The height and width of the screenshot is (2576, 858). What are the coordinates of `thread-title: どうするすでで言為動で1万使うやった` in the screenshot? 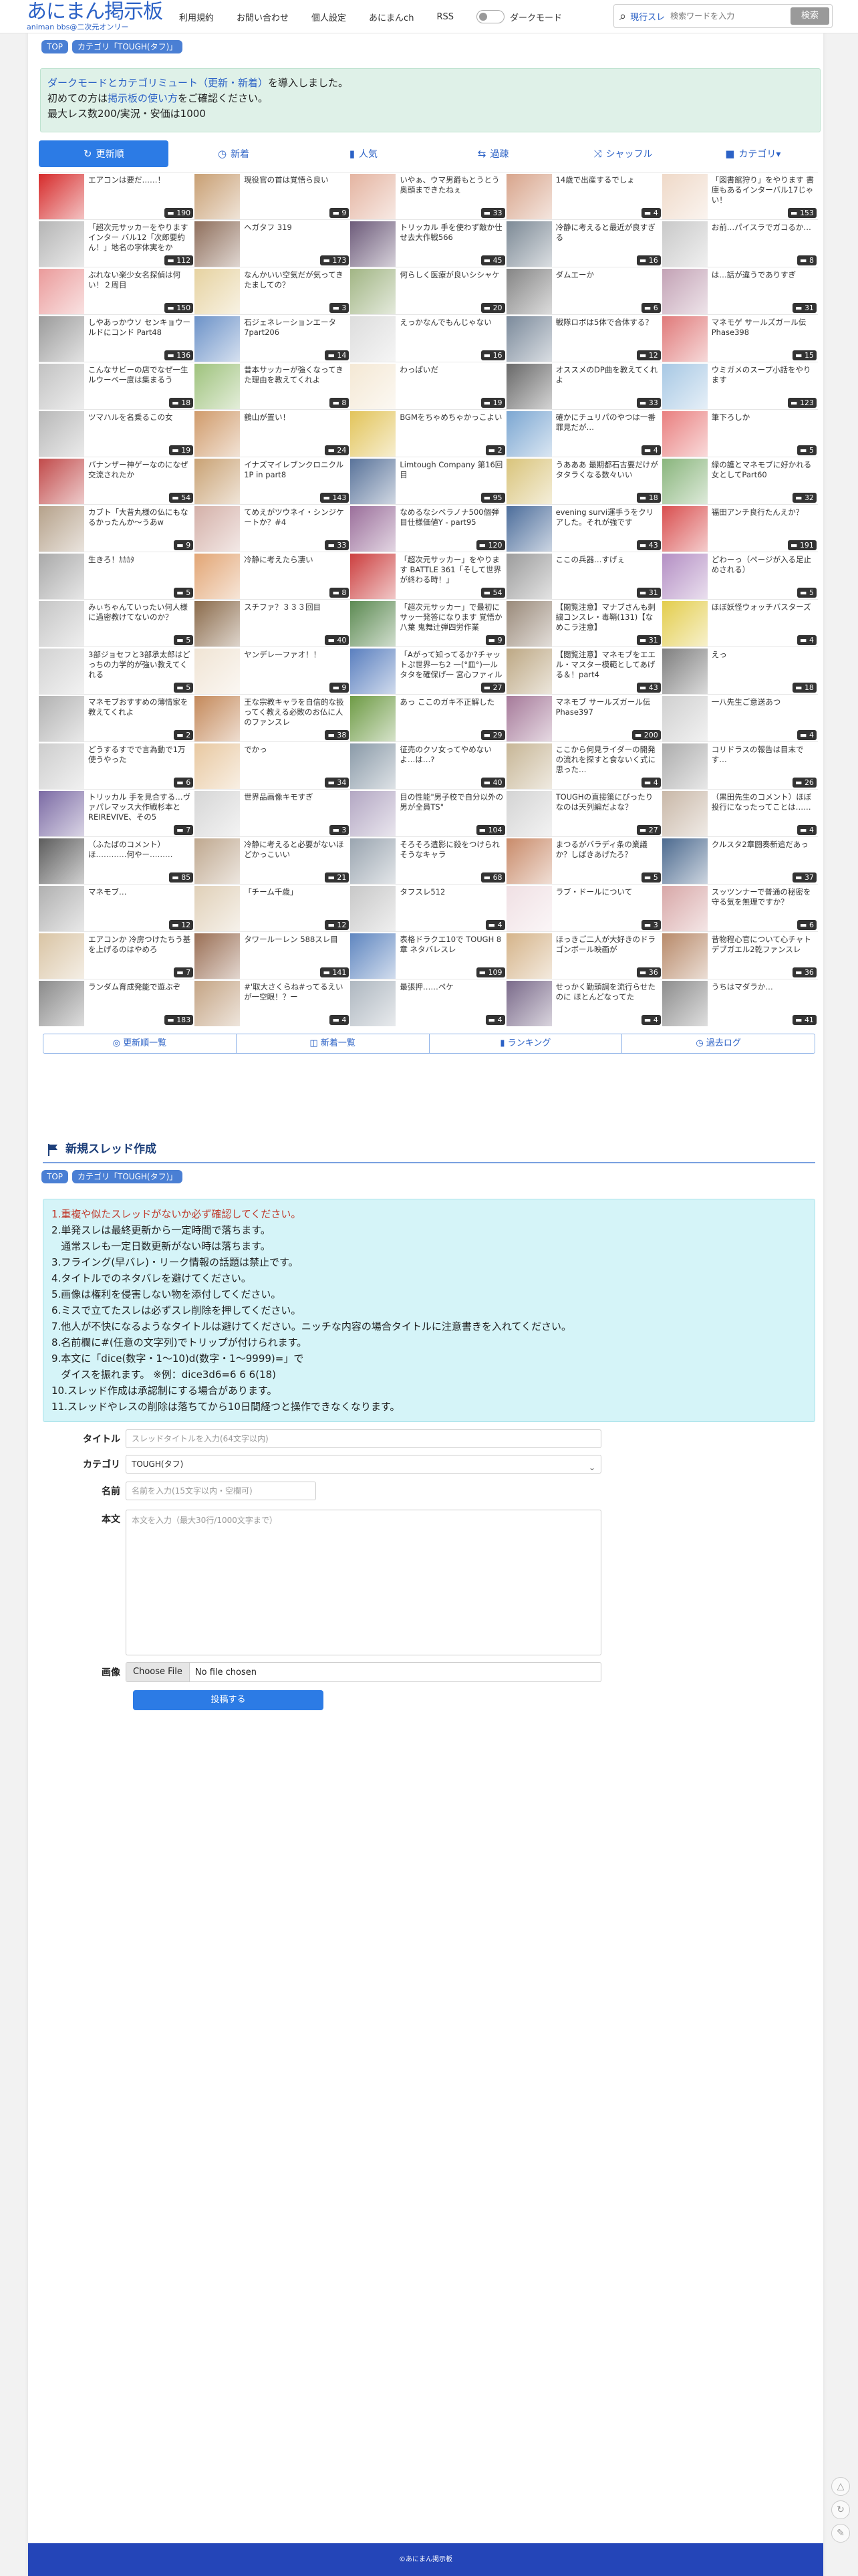 It's located at (140, 755).